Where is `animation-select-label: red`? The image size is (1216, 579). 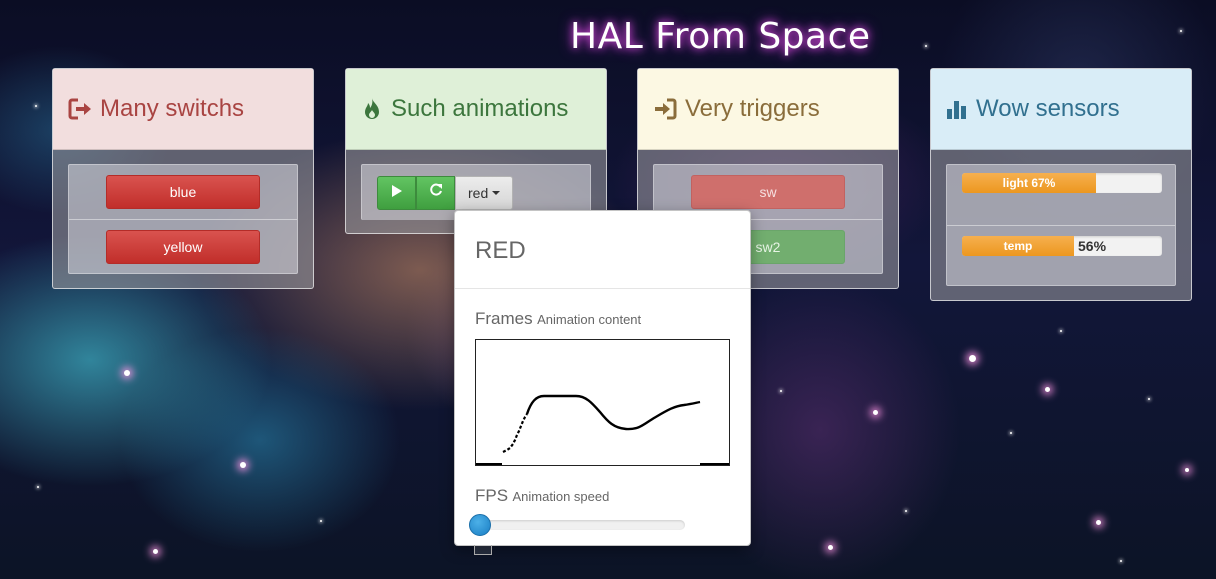 animation-select-label: red is located at coordinates (478, 192).